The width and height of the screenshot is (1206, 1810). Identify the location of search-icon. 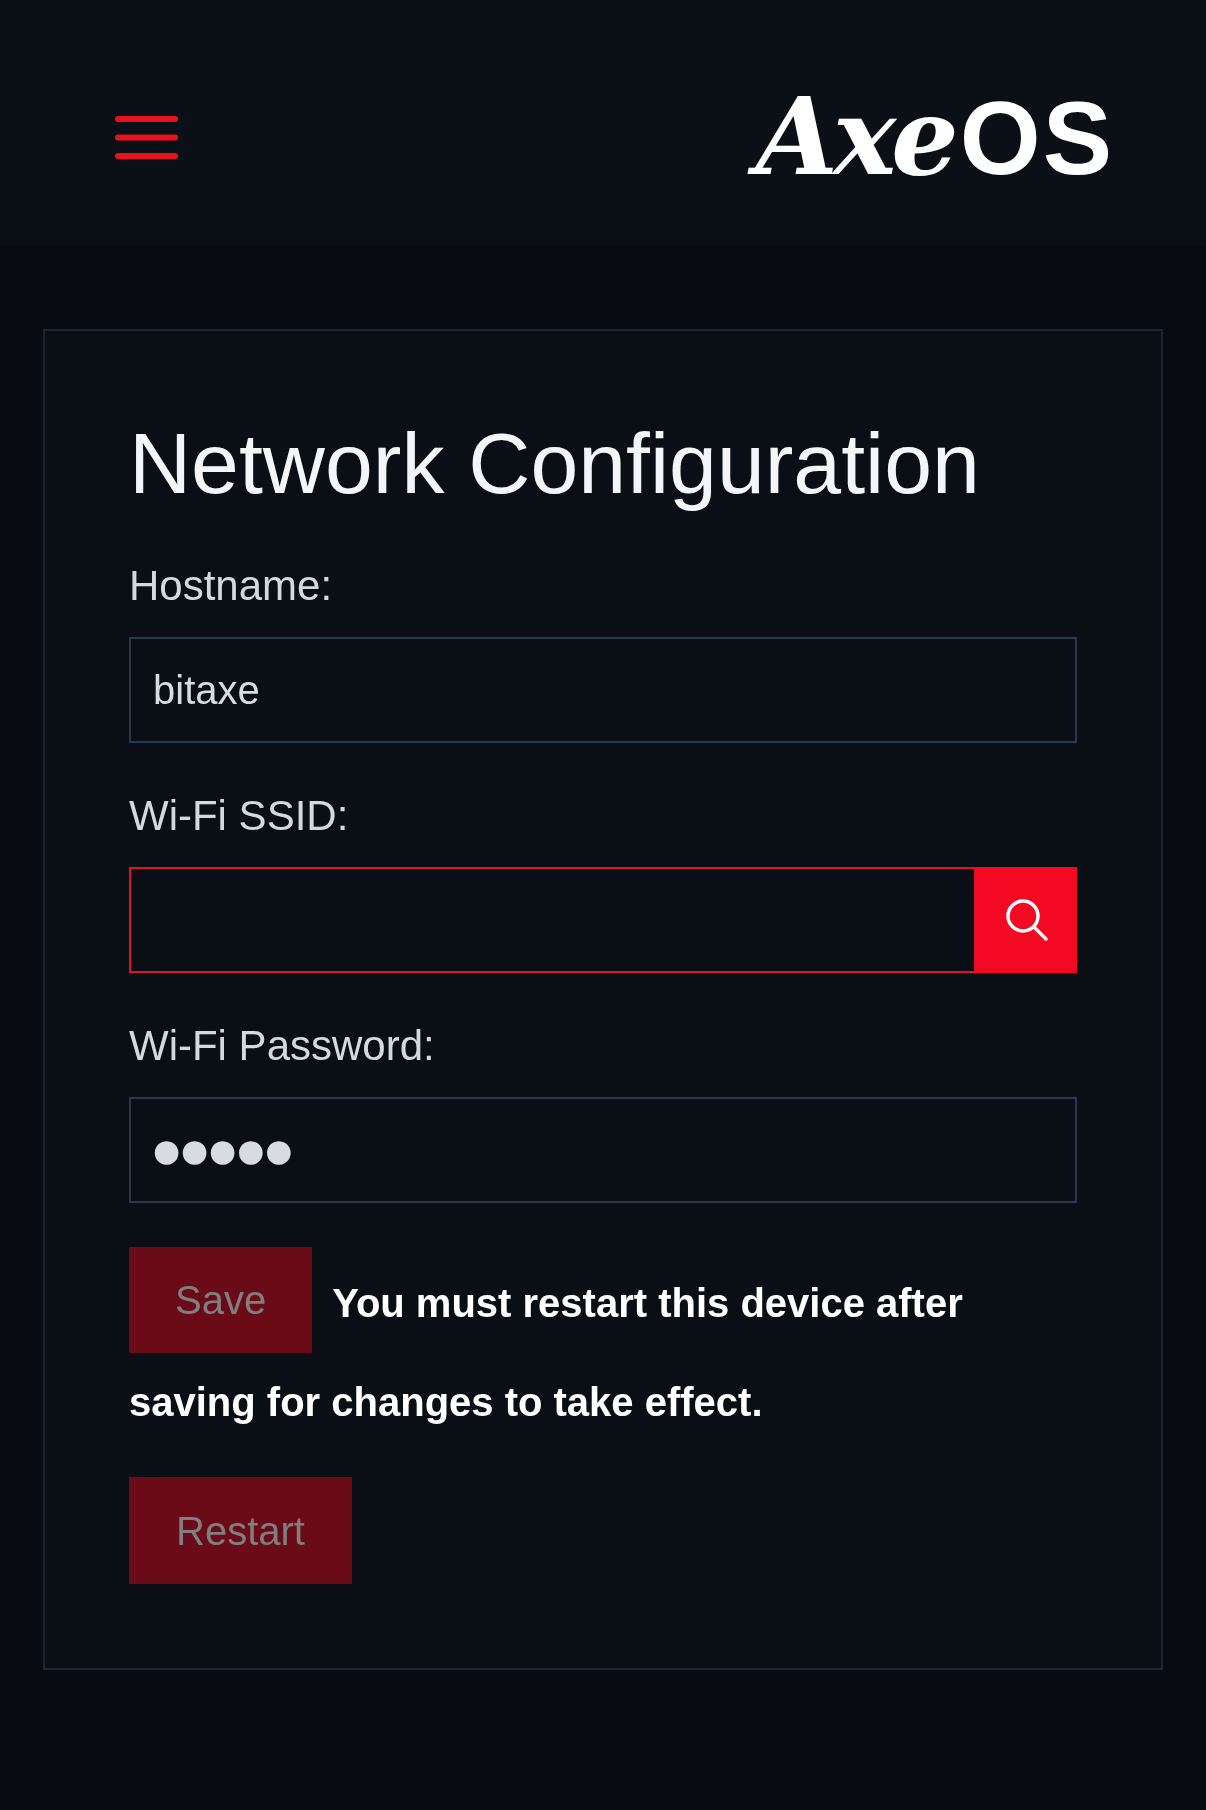
(1026, 920).